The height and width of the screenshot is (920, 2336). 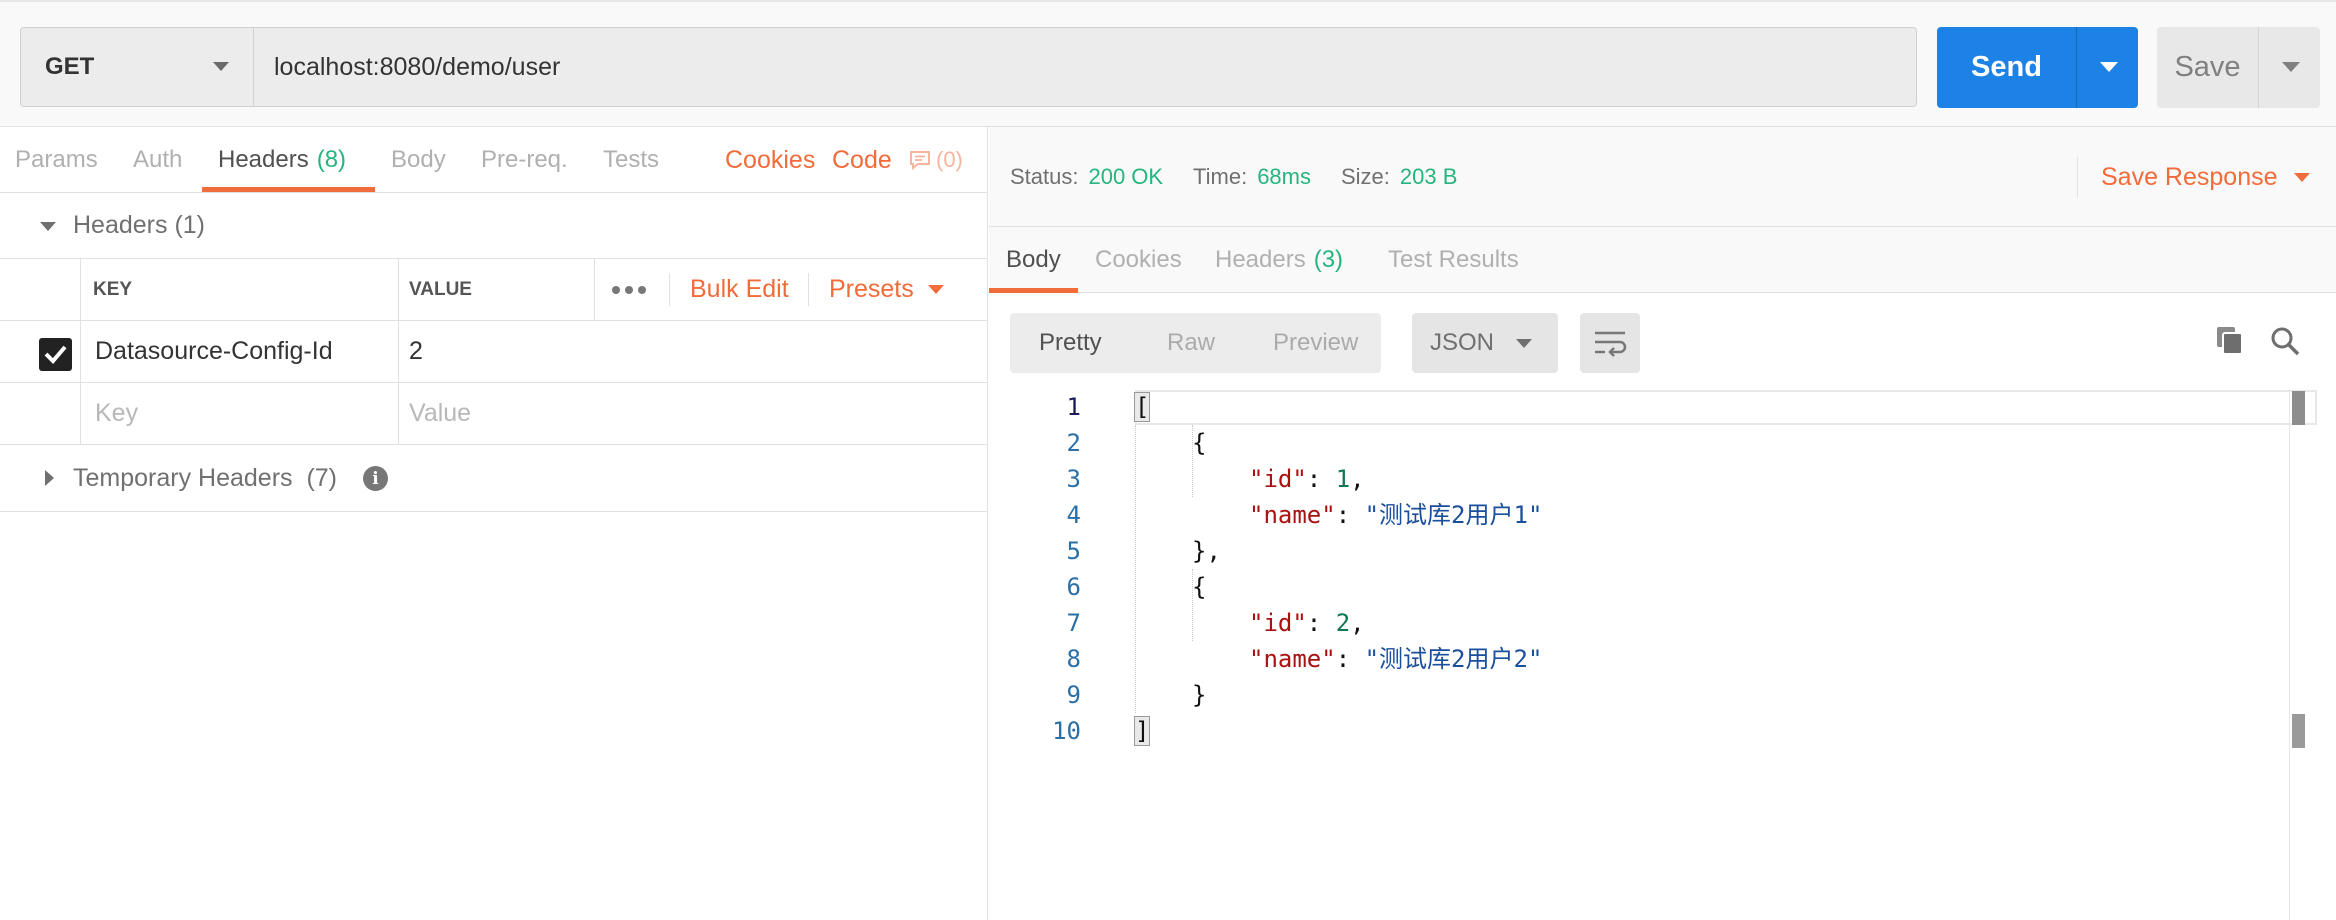 What do you see at coordinates (1135, 569) in the screenshot?
I see `indent-guide` at bounding box center [1135, 569].